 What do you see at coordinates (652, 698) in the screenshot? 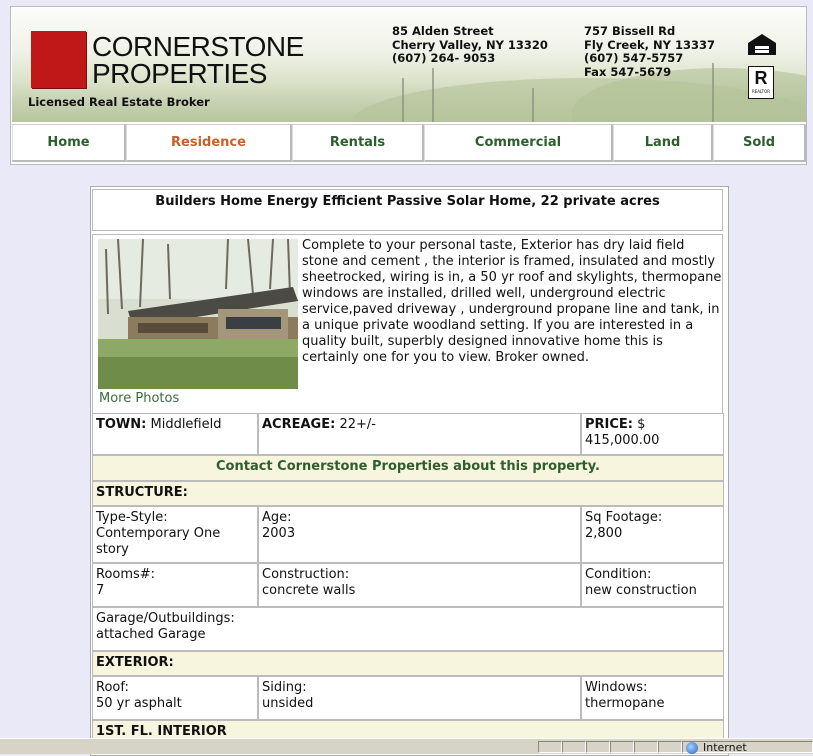
I see `windows-cell: Windows: thermopane` at bounding box center [652, 698].